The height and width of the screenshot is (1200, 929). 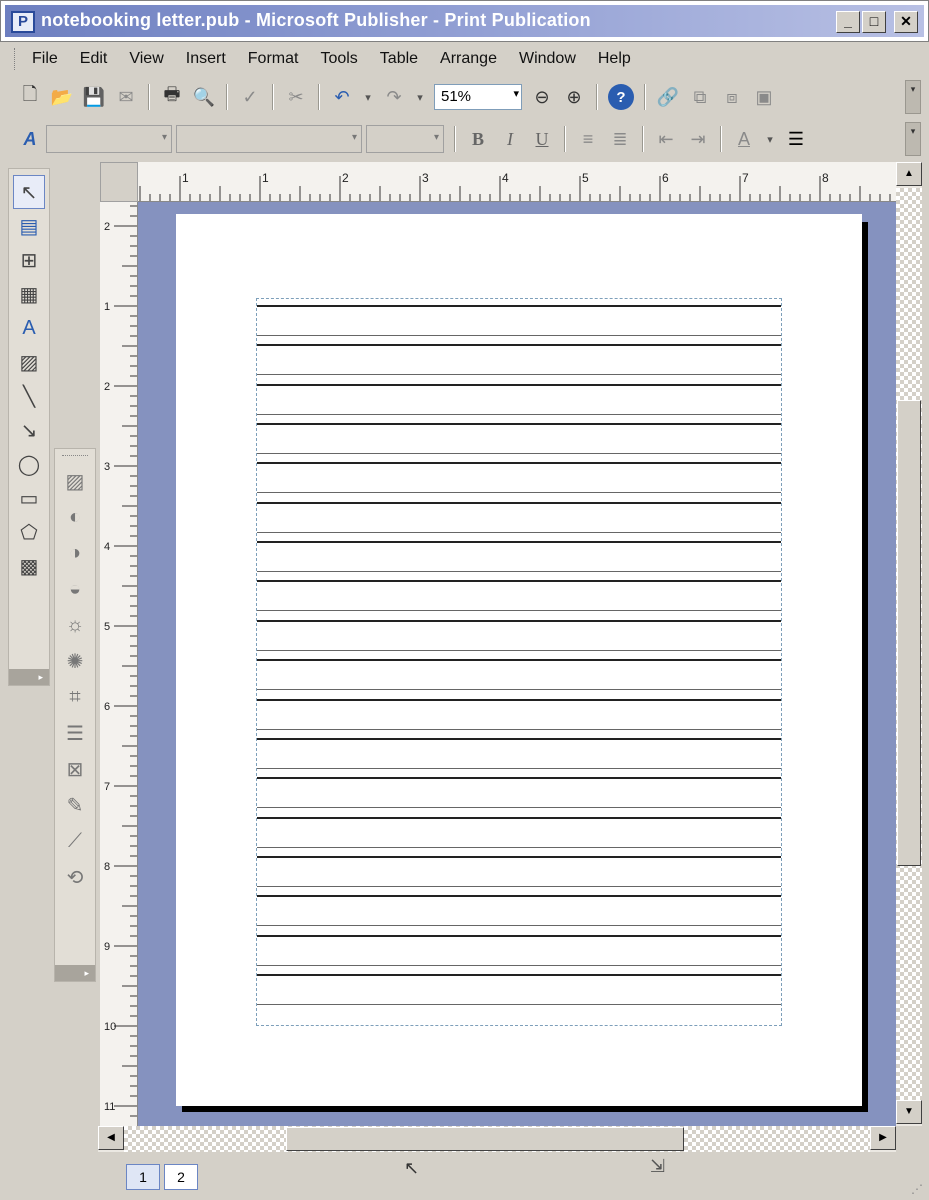 I want to click on objects-toolbar-more-icon: ▸, so click(x=29, y=677).